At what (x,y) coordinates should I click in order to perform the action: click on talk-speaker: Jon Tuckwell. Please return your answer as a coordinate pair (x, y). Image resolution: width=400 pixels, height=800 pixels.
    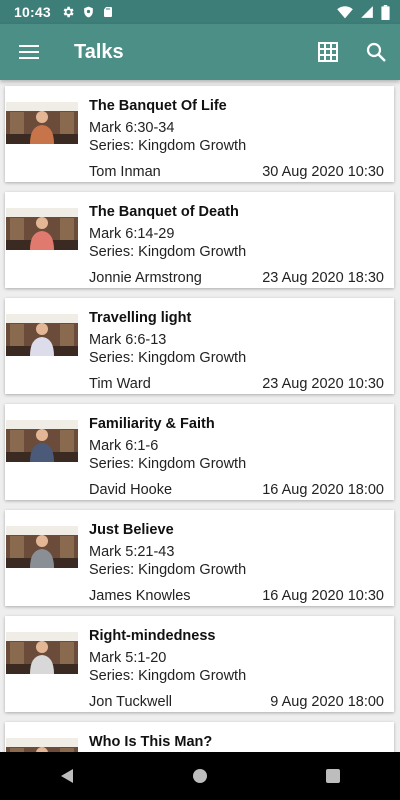
    Looking at the image, I should click on (131, 702).